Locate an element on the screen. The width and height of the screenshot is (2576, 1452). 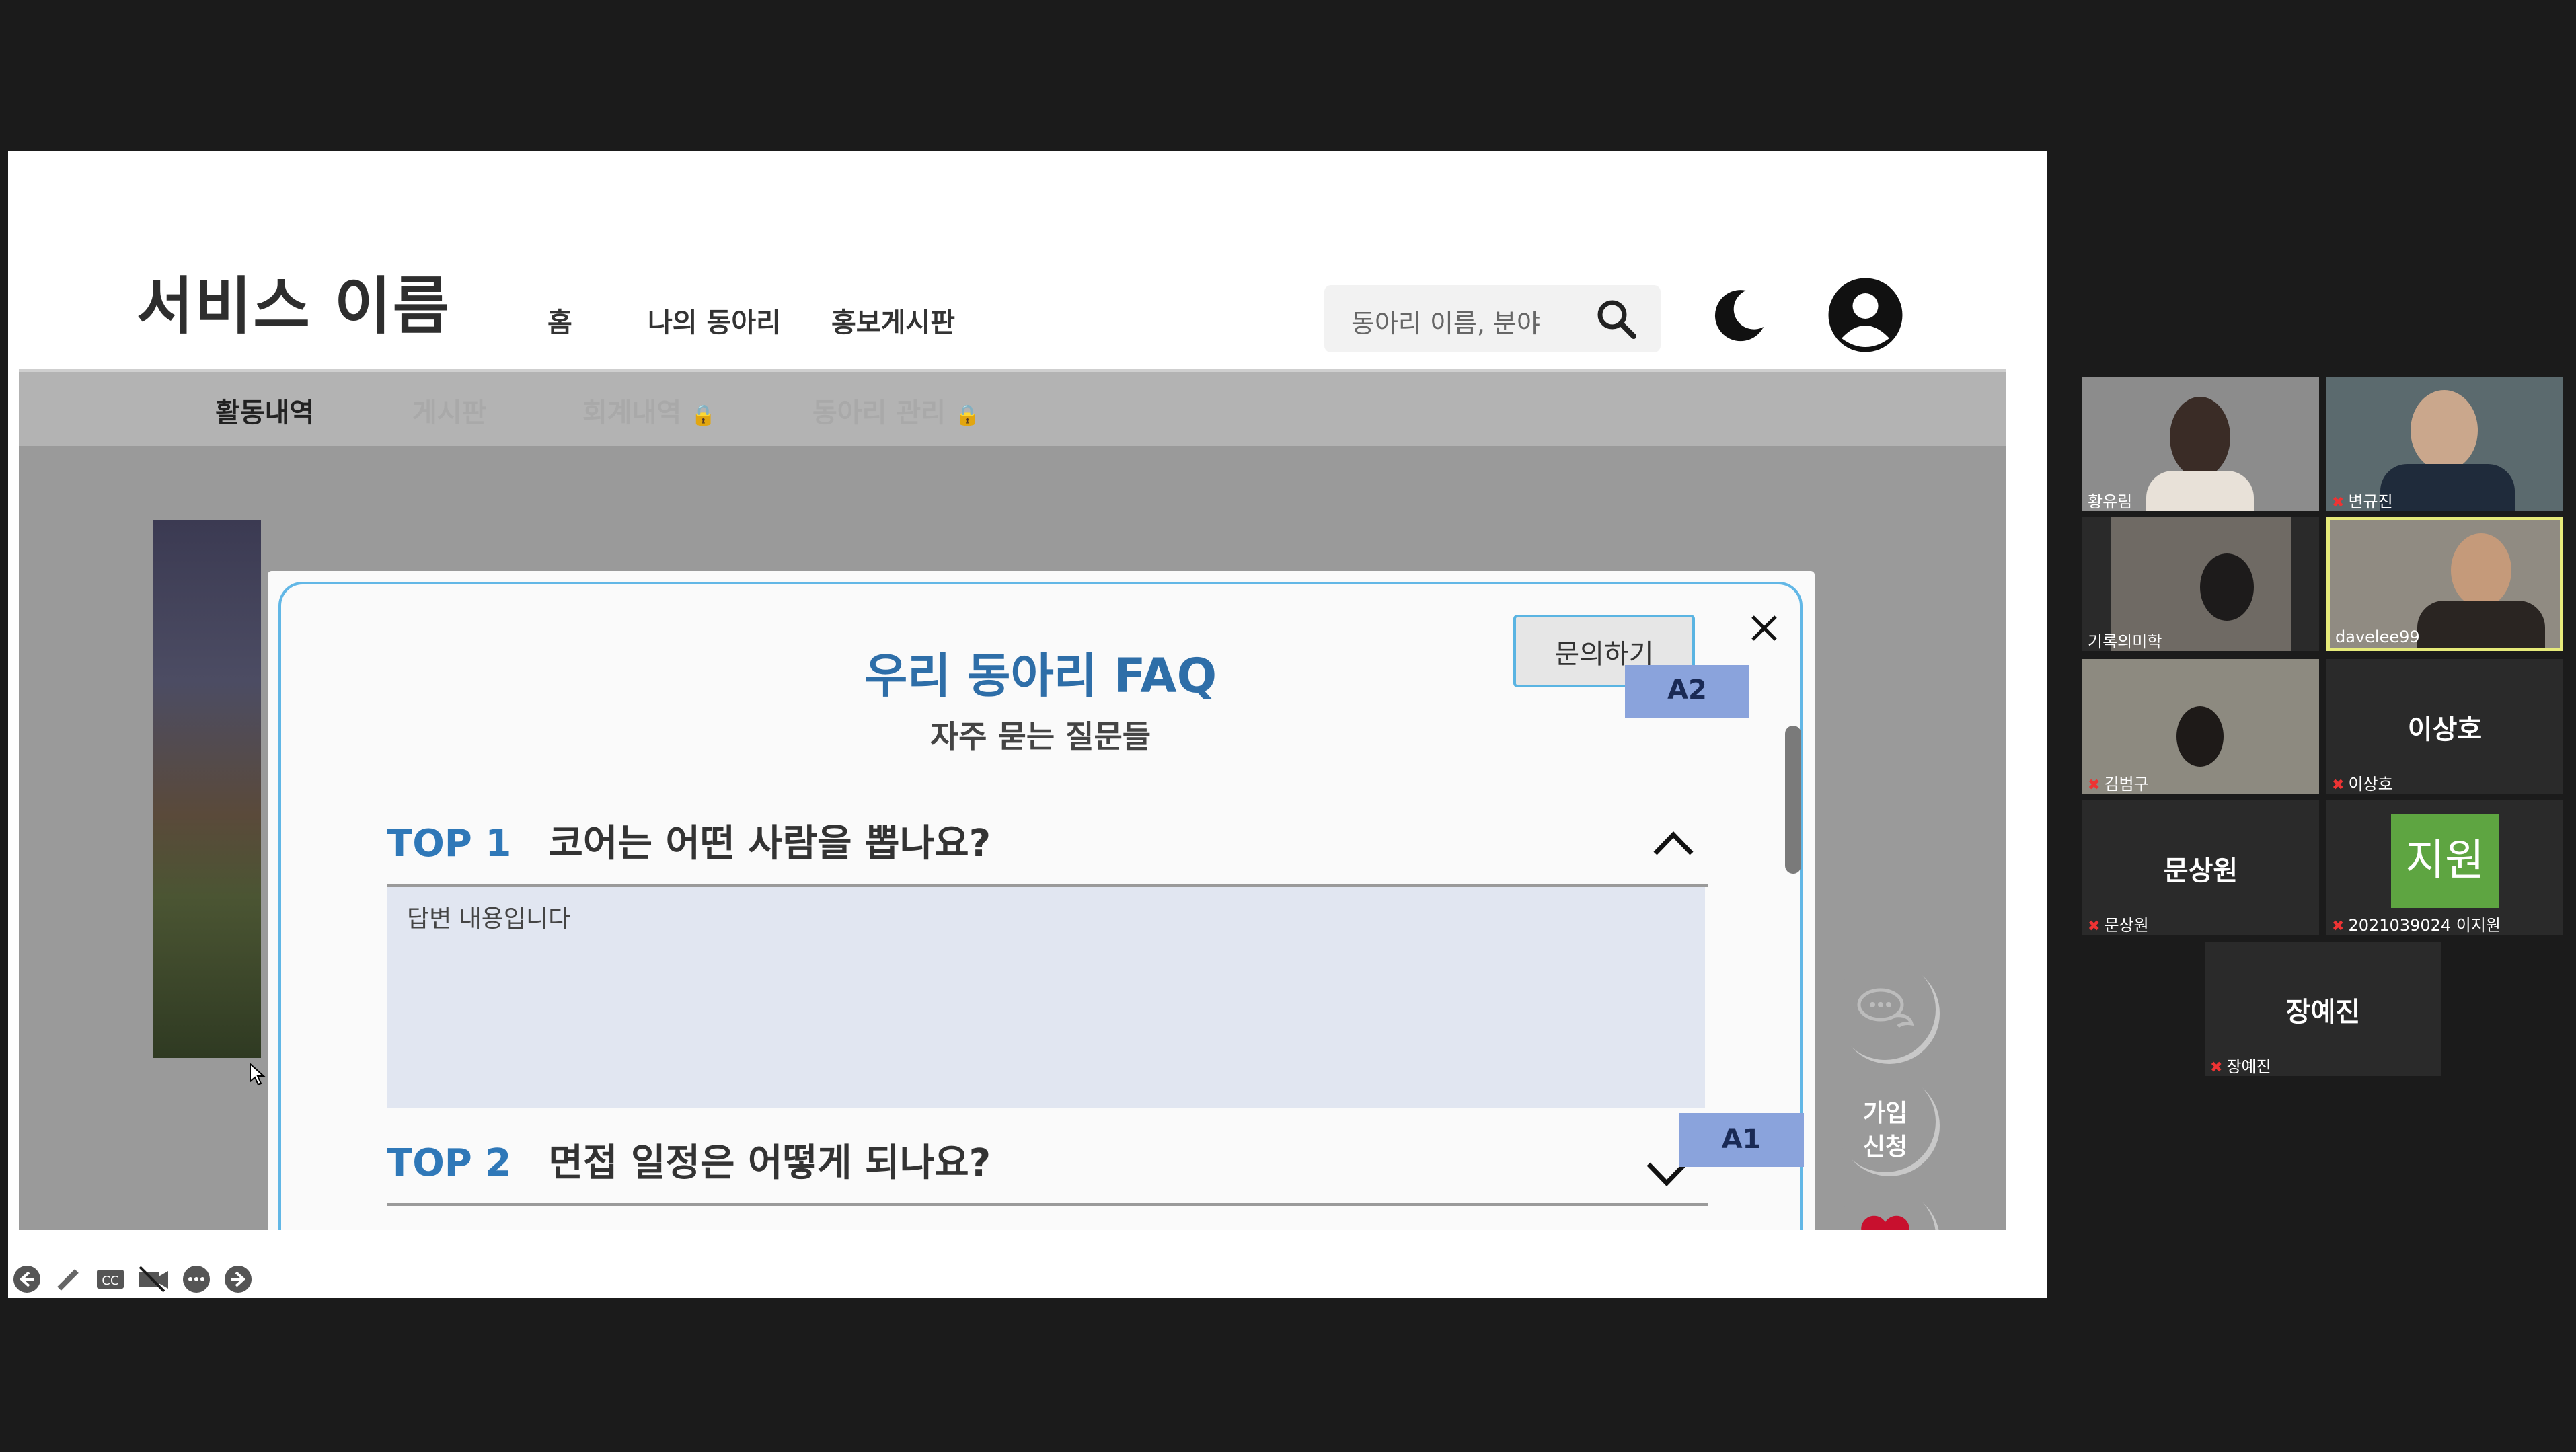
close-icon is located at coordinates (1764, 628).